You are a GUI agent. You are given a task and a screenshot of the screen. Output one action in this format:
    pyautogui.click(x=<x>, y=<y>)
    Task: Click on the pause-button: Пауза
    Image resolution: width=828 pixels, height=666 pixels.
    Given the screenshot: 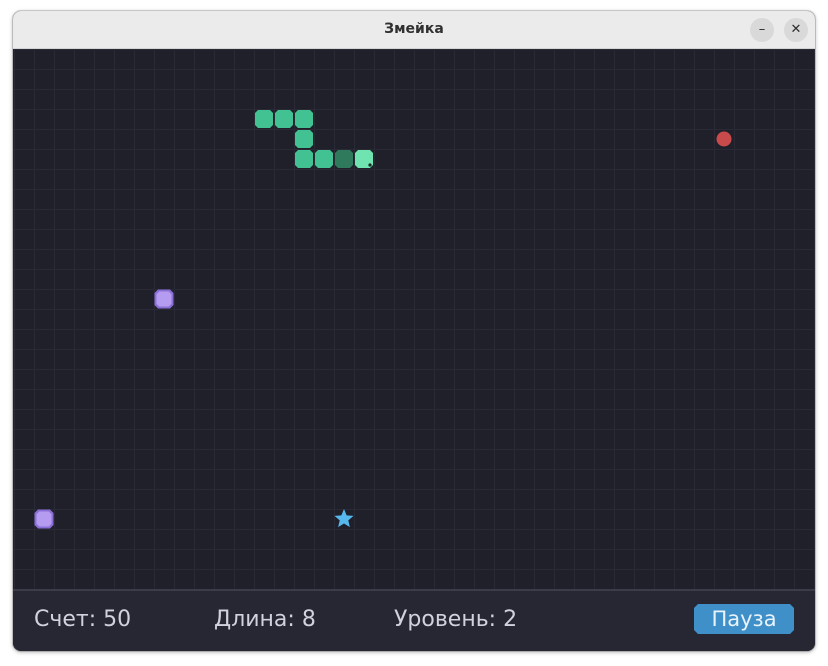 What is the action you would take?
    pyautogui.click(x=744, y=619)
    